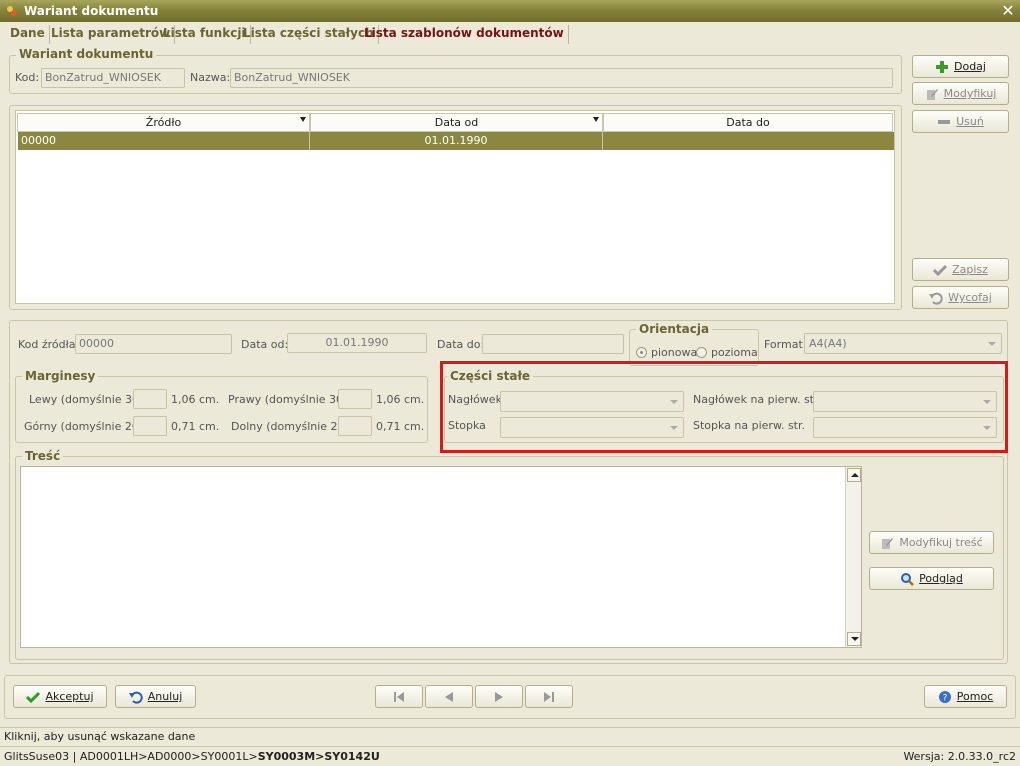 This screenshot has height=766, width=1020. I want to click on kod-label: Kod:, so click(27, 77).